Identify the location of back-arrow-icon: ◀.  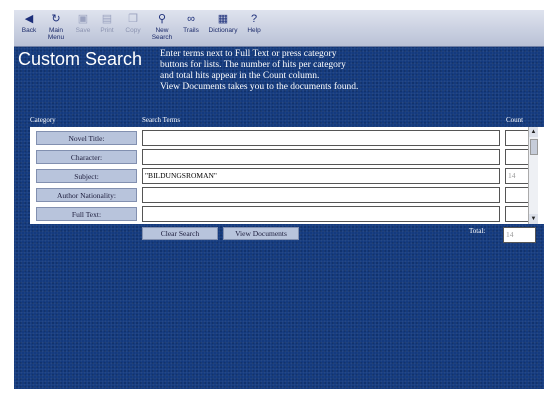
(29, 19).